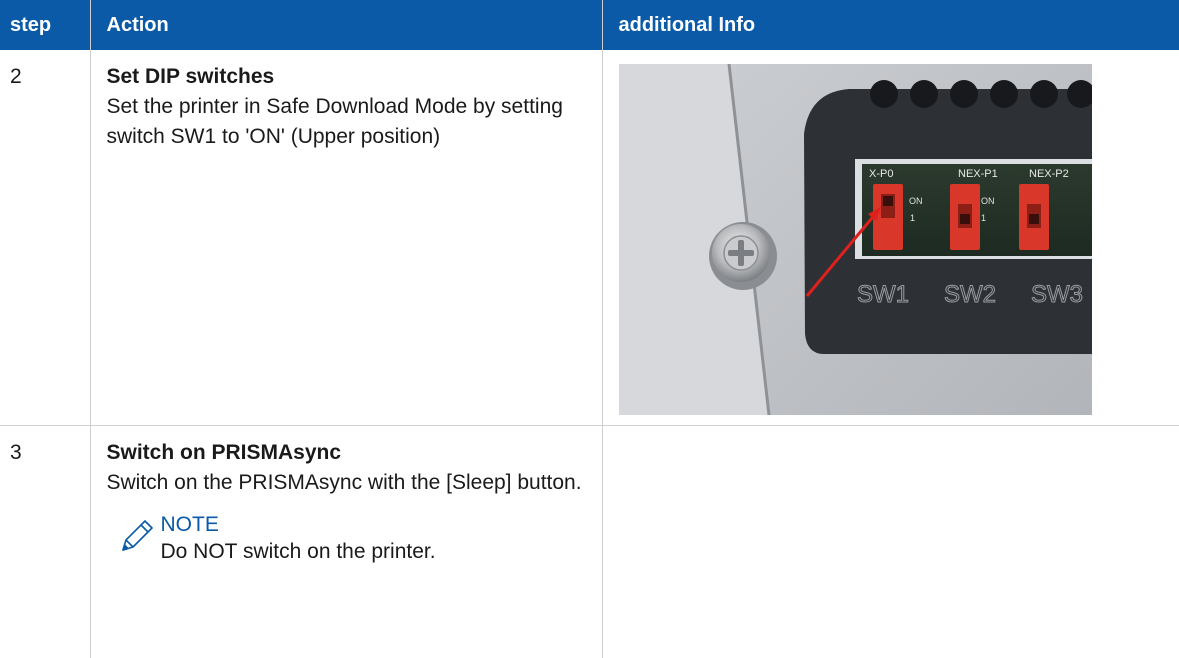 The width and height of the screenshot is (1179, 658). What do you see at coordinates (970, 294) in the screenshot?
I see `photo-label-sw2: SW2` at bounding box center [970, 294].